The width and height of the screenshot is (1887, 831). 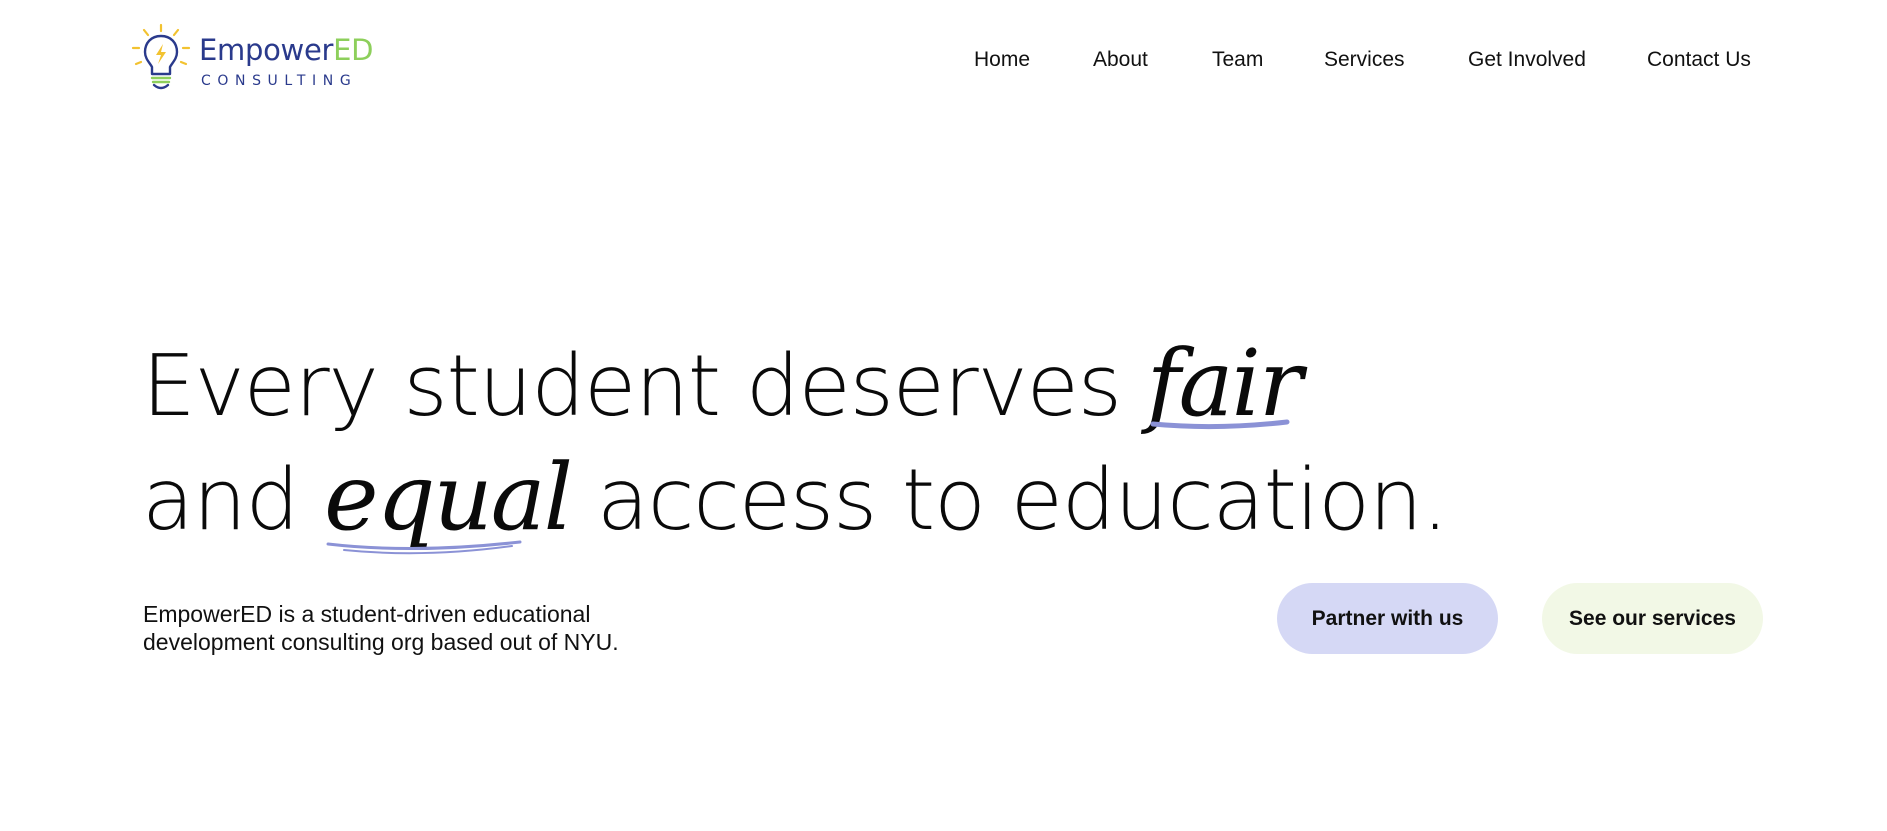 I want to click on nav-item-home: Home, so click(x=1002, y=60).